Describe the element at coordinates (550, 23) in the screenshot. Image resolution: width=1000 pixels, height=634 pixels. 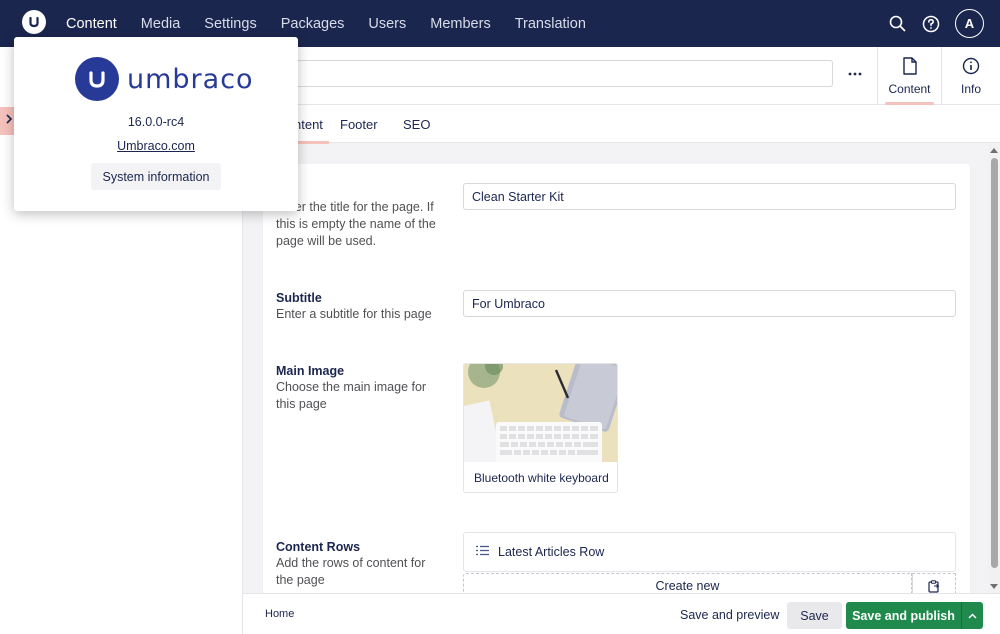
I see `nav-translation: Translation` at that location.